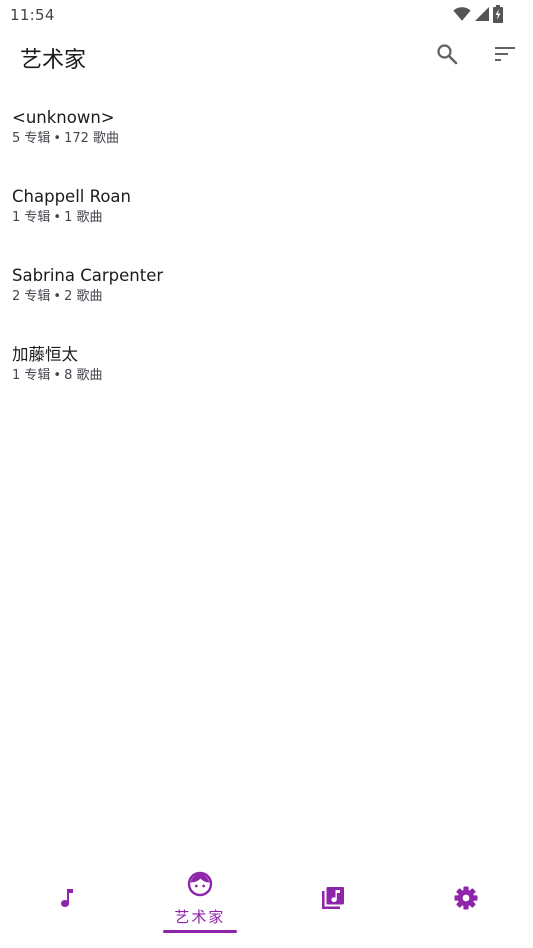 The width and height of the screenshot is (533, 948). I want to click on page-title: 艺术家, so click(53, 60).